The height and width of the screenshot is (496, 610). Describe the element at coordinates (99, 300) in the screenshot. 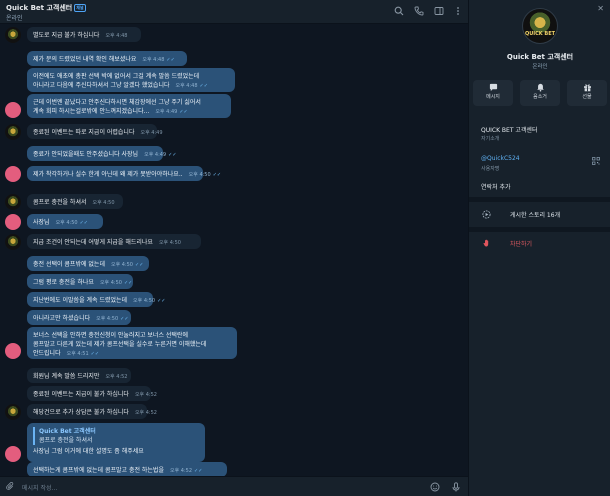

I see `message-text: 지난번에도 이말씀을 계속 드렸었는데 오후 4:50 ✓✓` at that location.